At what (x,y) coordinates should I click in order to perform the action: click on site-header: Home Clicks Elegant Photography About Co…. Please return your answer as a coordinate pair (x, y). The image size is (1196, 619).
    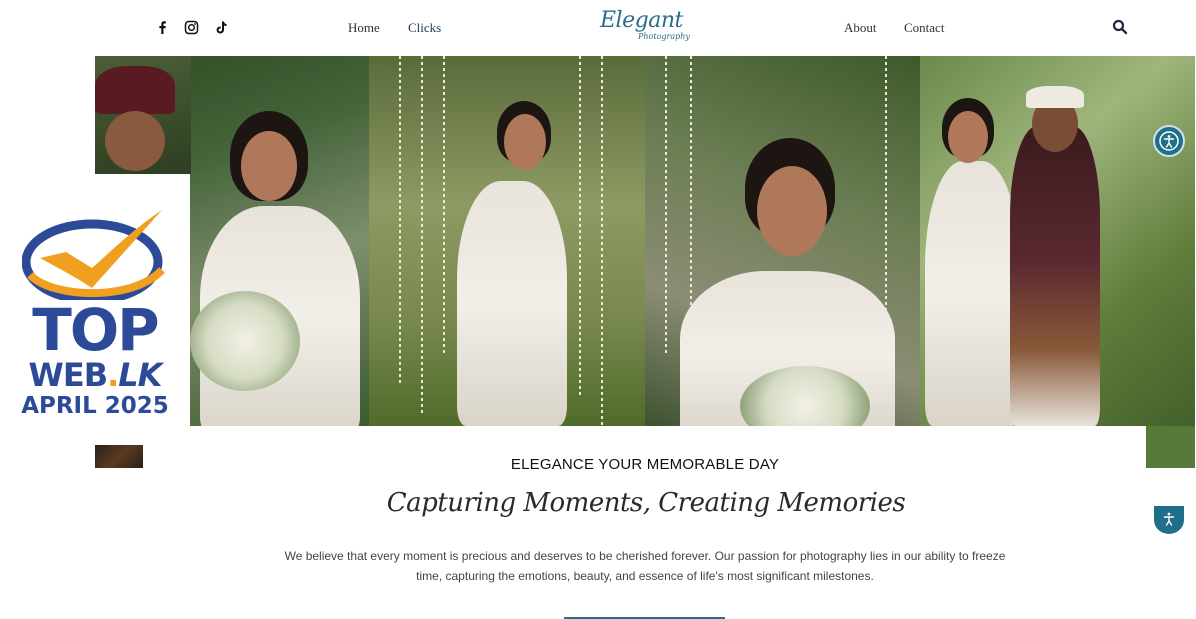
    Looking at the image, I should click on (598, 28).